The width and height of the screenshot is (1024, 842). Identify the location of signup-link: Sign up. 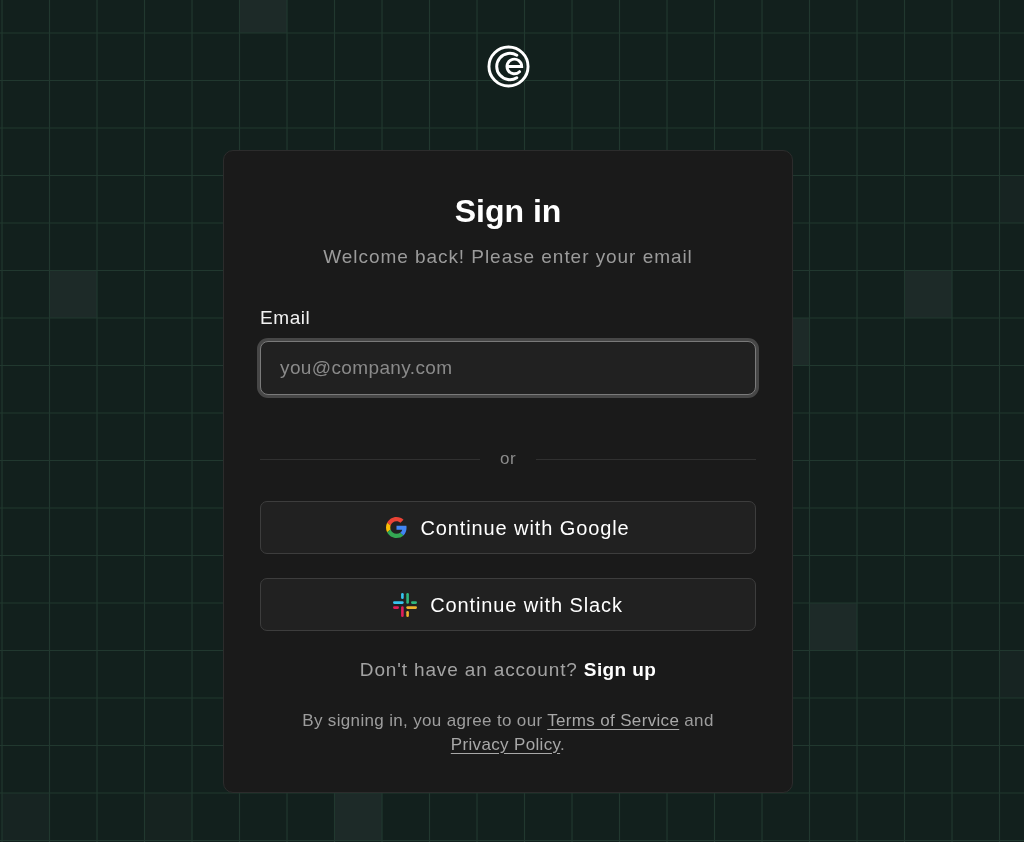
(620, 669).